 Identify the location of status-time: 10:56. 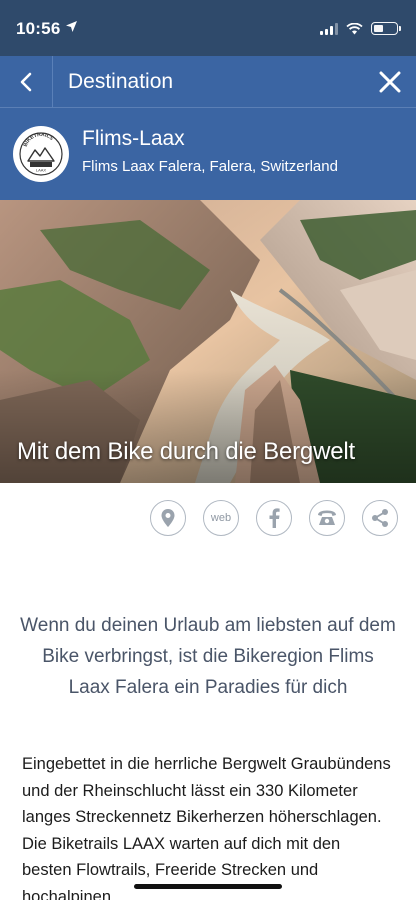
(38, 28).